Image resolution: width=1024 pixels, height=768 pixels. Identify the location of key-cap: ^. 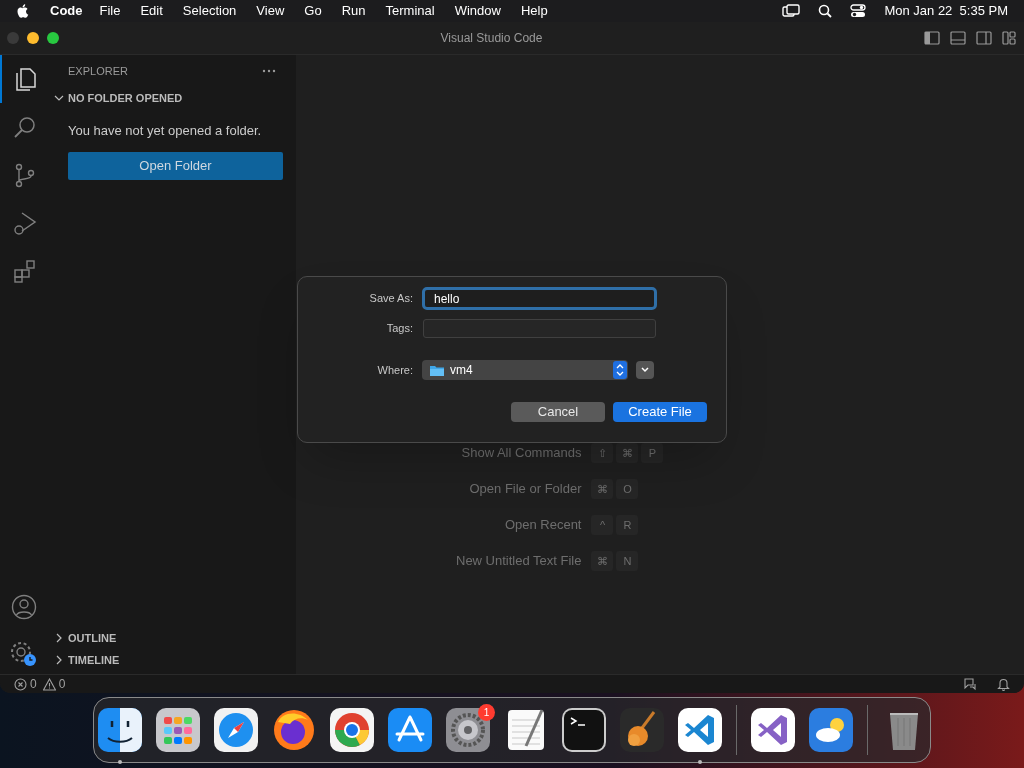
(602, 525).